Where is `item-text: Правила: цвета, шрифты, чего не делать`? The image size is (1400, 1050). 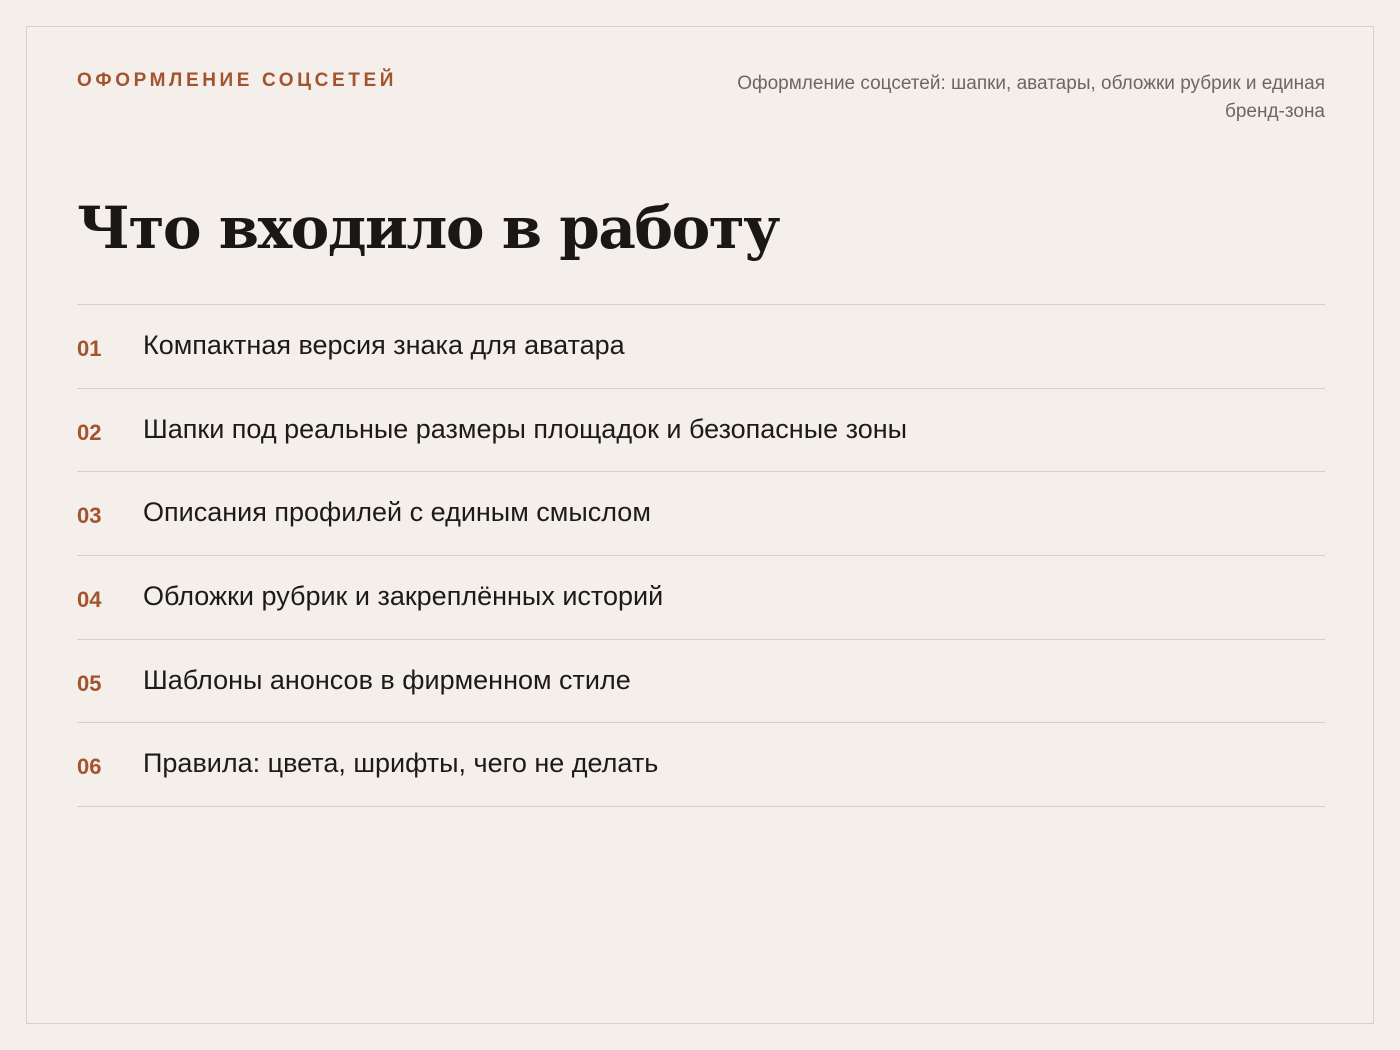
item-text: Правила: цвета, шрифты, чего не делать is located at coordinates (401, 763).